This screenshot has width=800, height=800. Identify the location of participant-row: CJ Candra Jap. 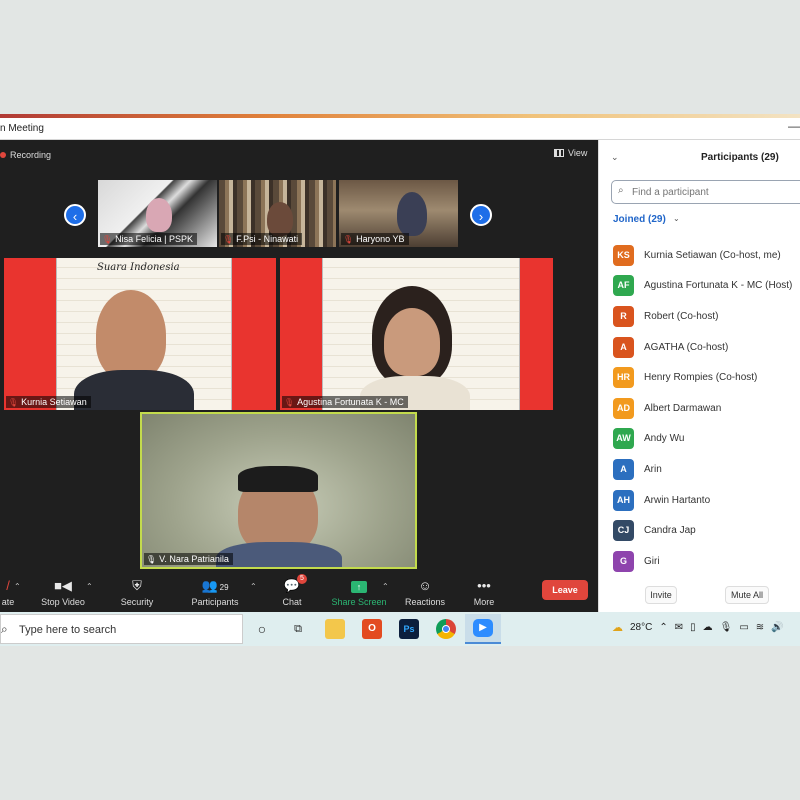
(706, 530).